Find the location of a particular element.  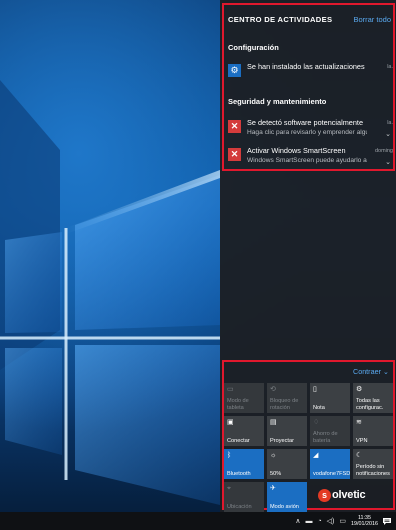

tile-label: Bloqueo de rotación is located at coordinates (284, 404).